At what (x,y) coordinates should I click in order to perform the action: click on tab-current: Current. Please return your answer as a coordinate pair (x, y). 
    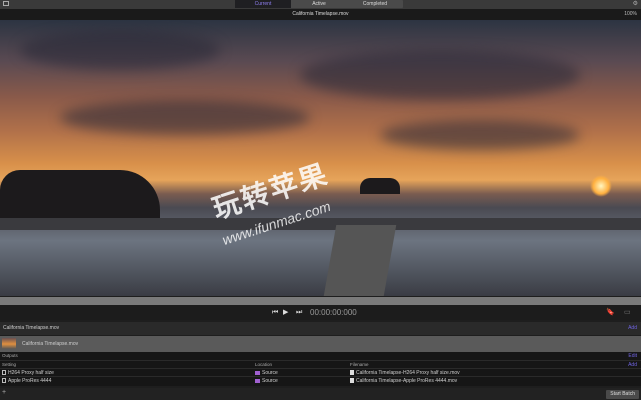
    Looking at the image, I should click on (263, 4).